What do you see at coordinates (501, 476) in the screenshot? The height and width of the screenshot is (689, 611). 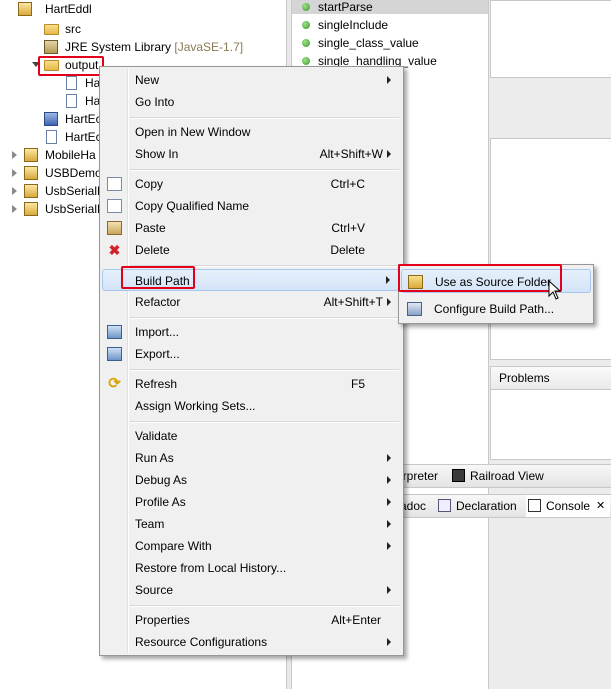 I see `tab-bar-top: erpreter Railroad View` at bounding box center [501, 476].